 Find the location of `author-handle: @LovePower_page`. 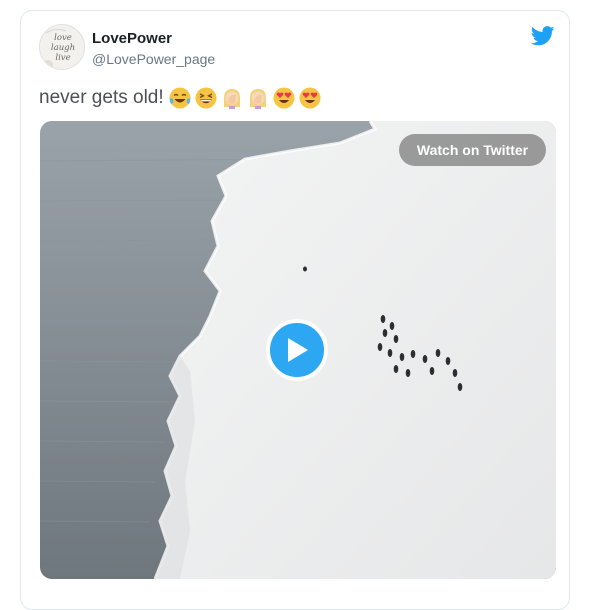

author-handle: @LovePower_page is located at coordinates (153, 59).